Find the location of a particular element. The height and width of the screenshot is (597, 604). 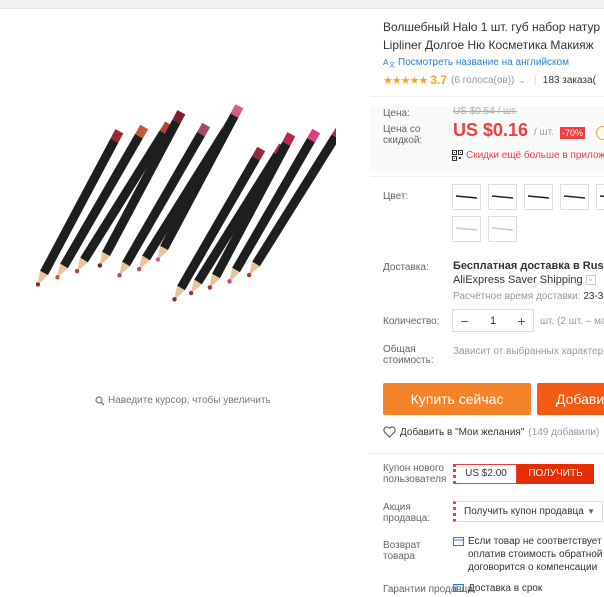

coupon-label-line1: Купон нового is located at coordinates (413, 468).